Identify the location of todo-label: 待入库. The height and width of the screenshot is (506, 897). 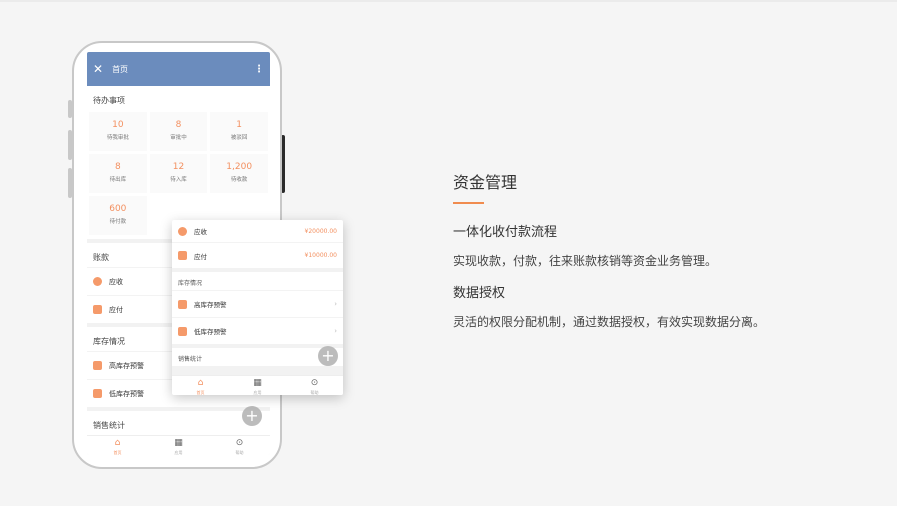
(178, 180).